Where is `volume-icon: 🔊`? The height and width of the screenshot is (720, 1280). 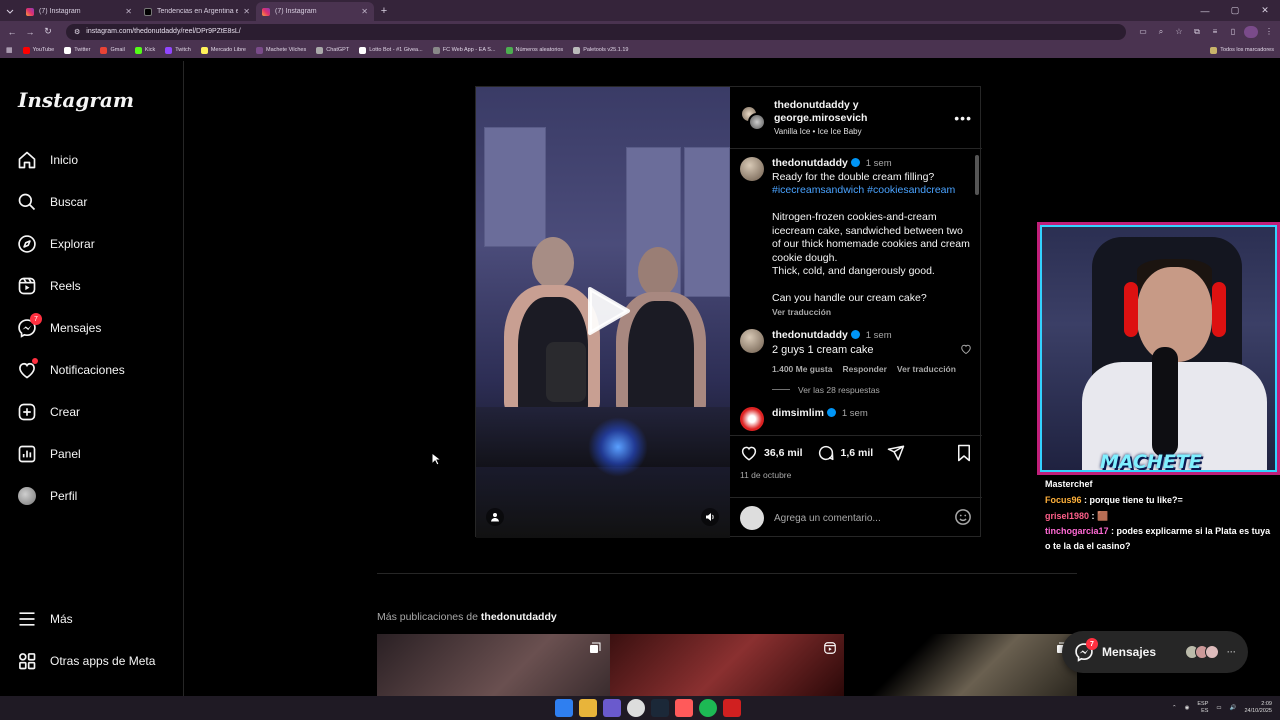 volume-icon: 🔊 is located at coordinates (1233, 708).